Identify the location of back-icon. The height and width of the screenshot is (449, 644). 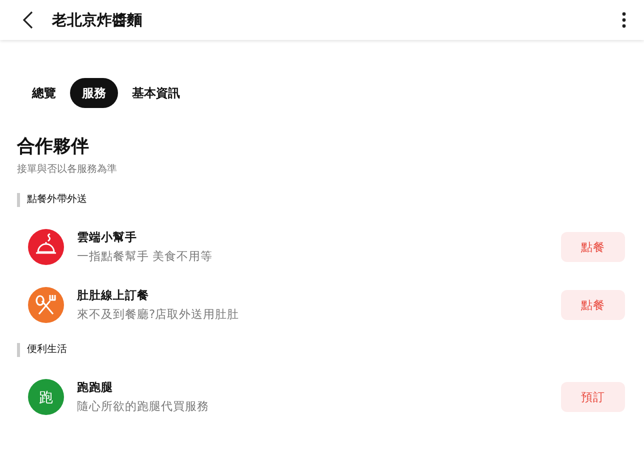
(28, 20).